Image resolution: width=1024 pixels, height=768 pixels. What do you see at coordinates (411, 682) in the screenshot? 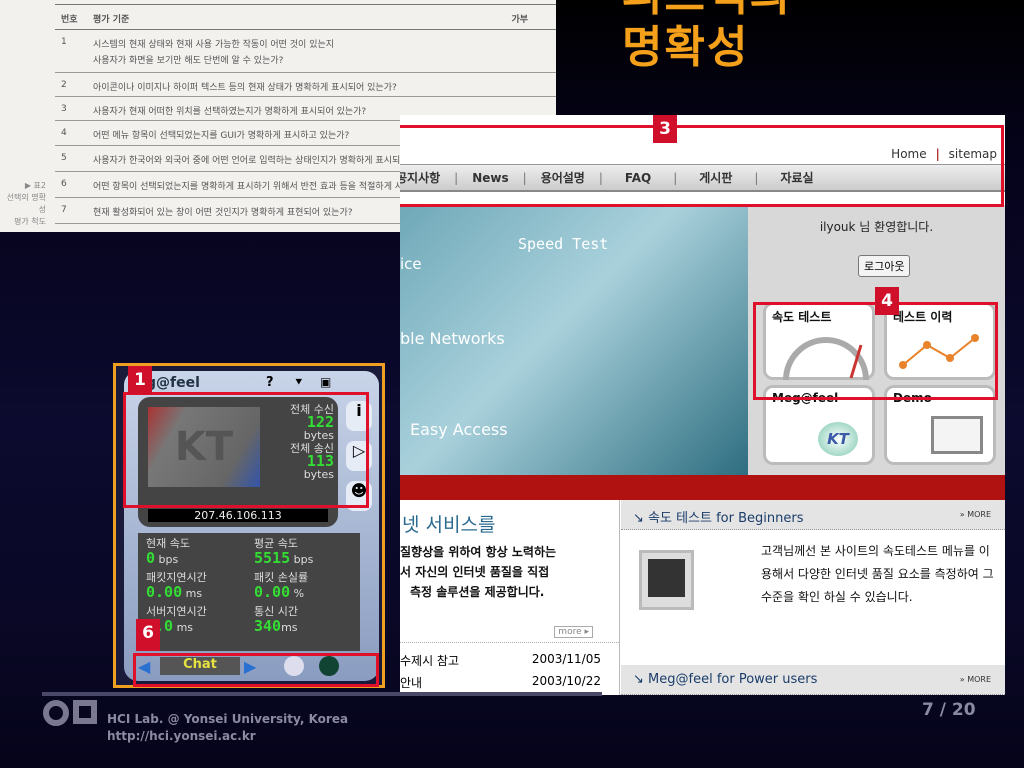
I see `notice-link: 안내` at bounding box center [411, 682].